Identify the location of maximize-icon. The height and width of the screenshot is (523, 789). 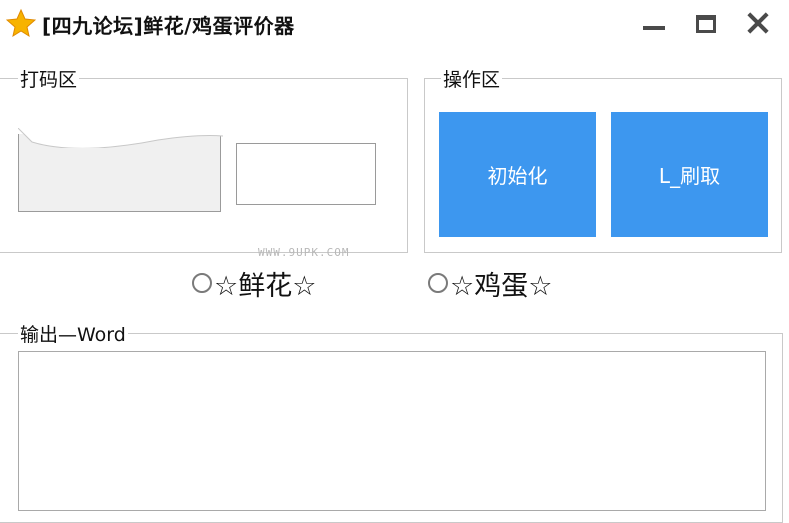
(706, 24).